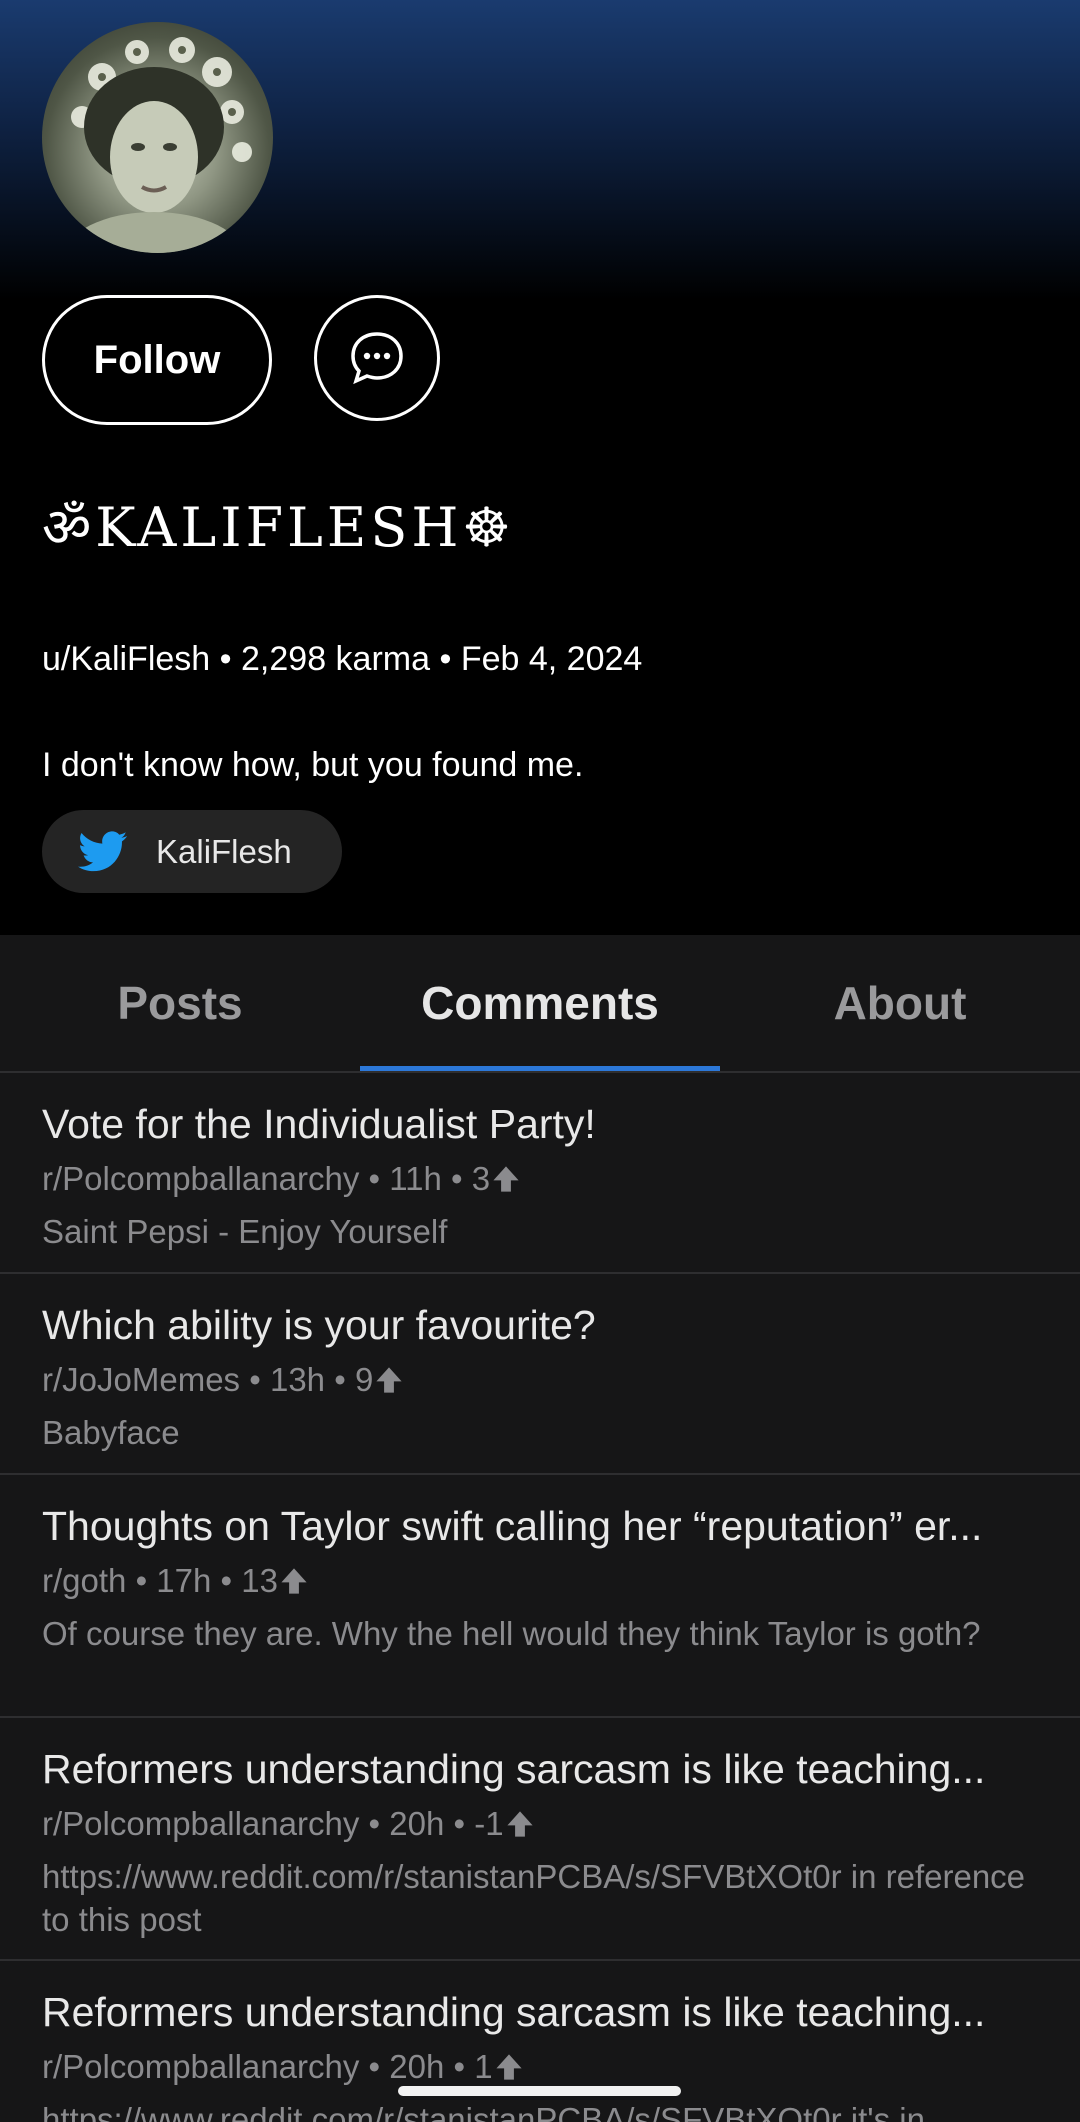 This screenshot has height=2122, width=1080. Describe the element at coordinates (157, 360) in the screenshot. I see `follow-button: Follow` at that location.